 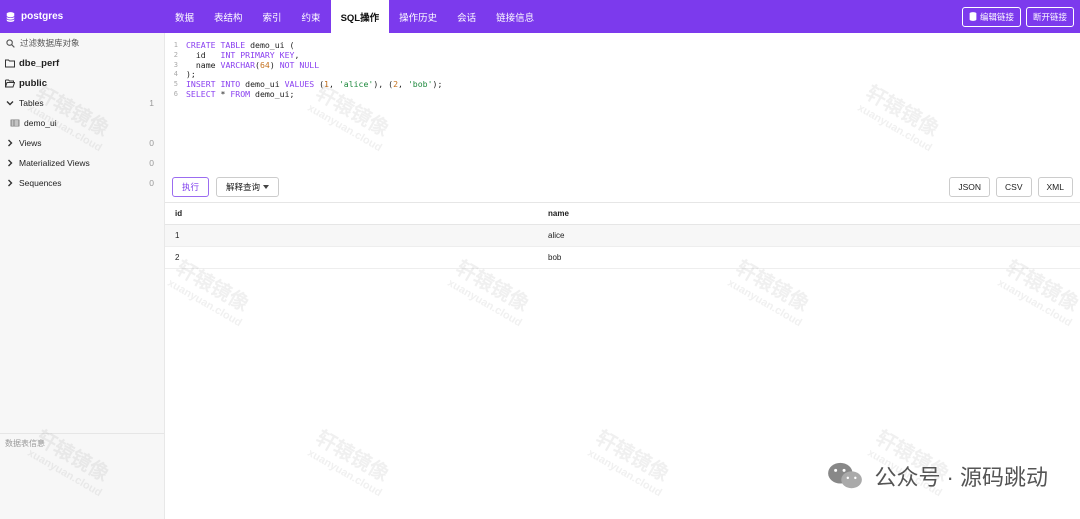 What do you see at coordinates (151, 183) in the screenshot?
I see `sequences-count: 0` at bounding box center [151, 183].